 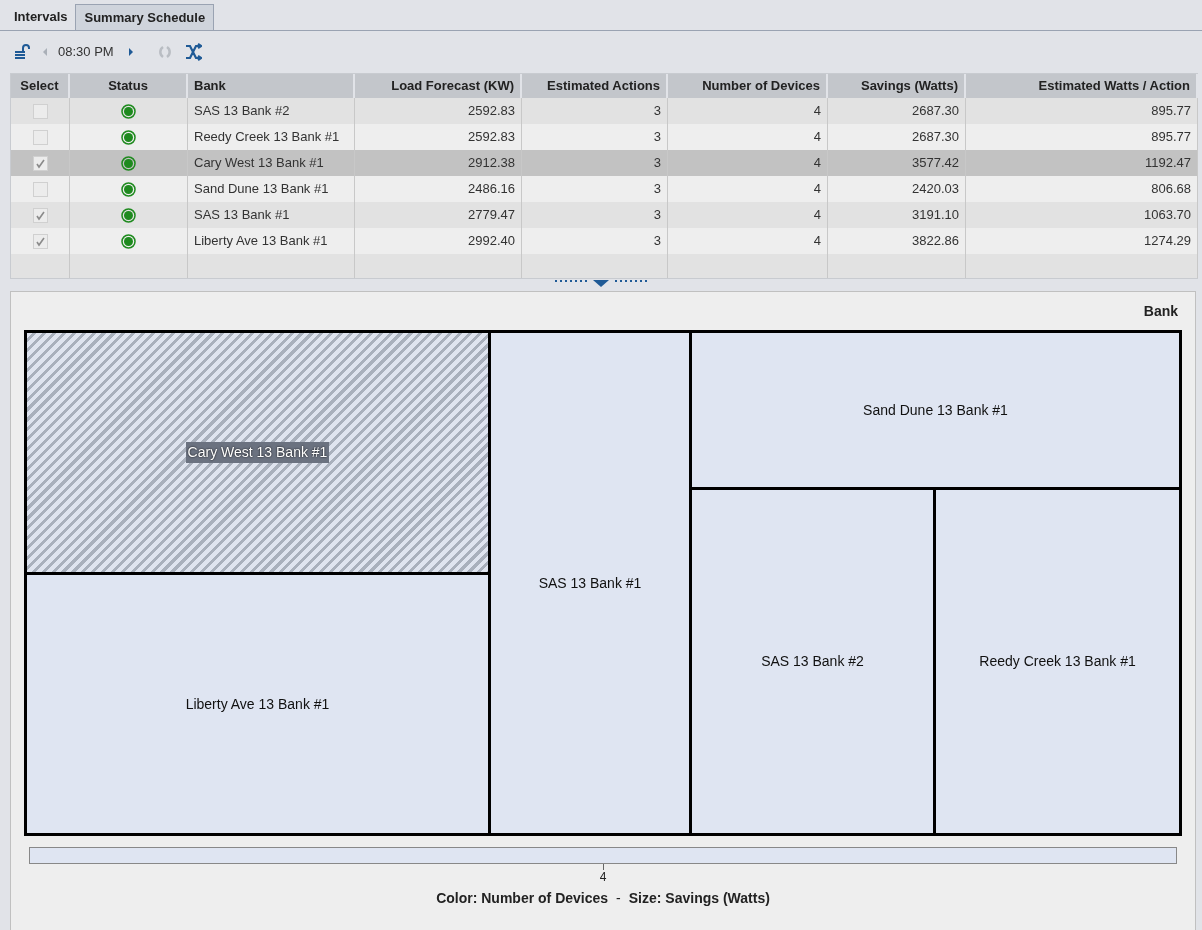 I want to click on shuffle-icon, so click(x=192, y=52).